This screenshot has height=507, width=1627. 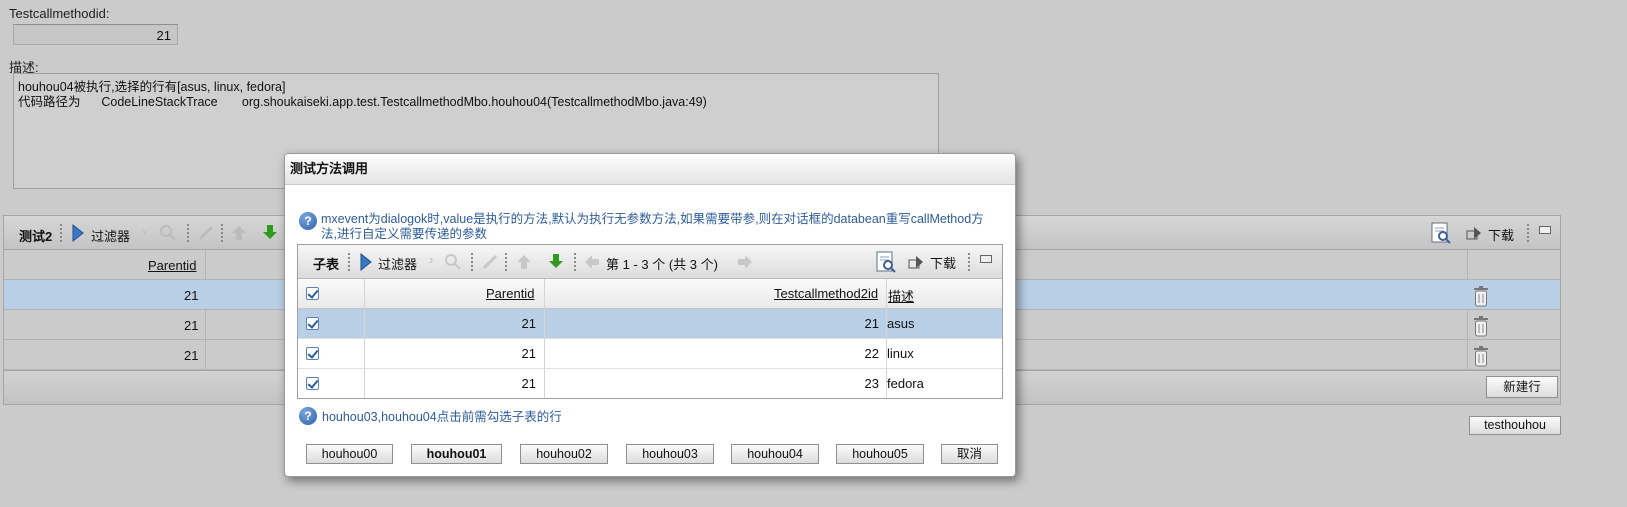 I want to click on paging-info: 第 1 - 3 个 (共 3 个), so click(x=662, y=264).